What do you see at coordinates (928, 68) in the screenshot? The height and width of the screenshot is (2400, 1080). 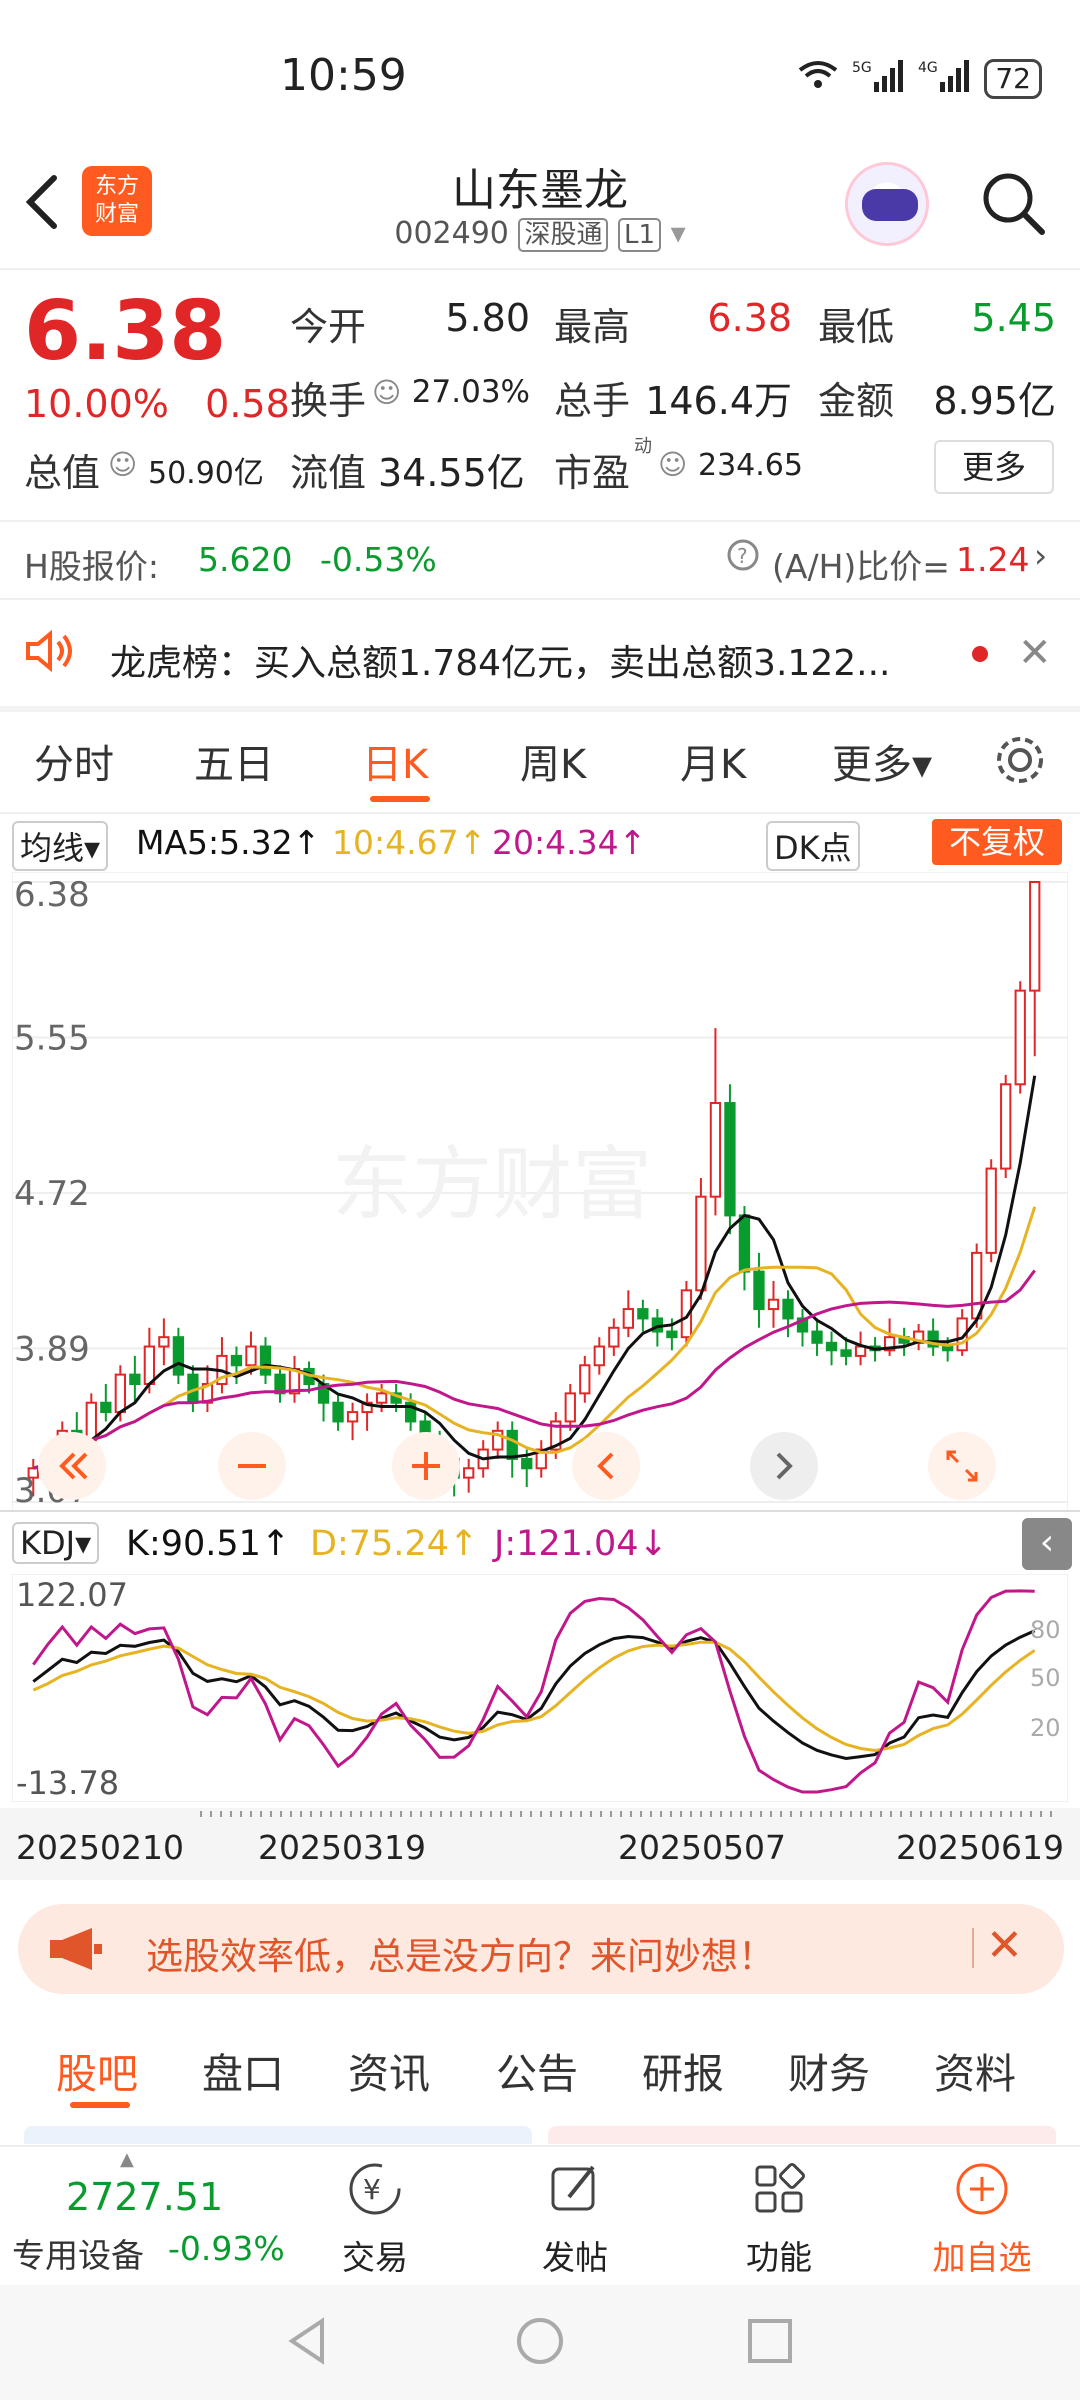 I see `svg-text: 4G` at bounding box center [928, 68].